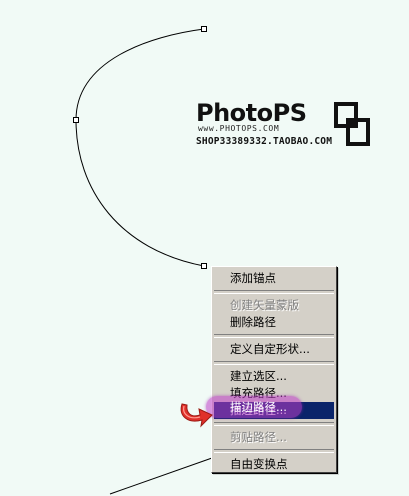 The height and width of the screenshot is (496, 409). I want to click on anchor-point-top, so click(204, 29).